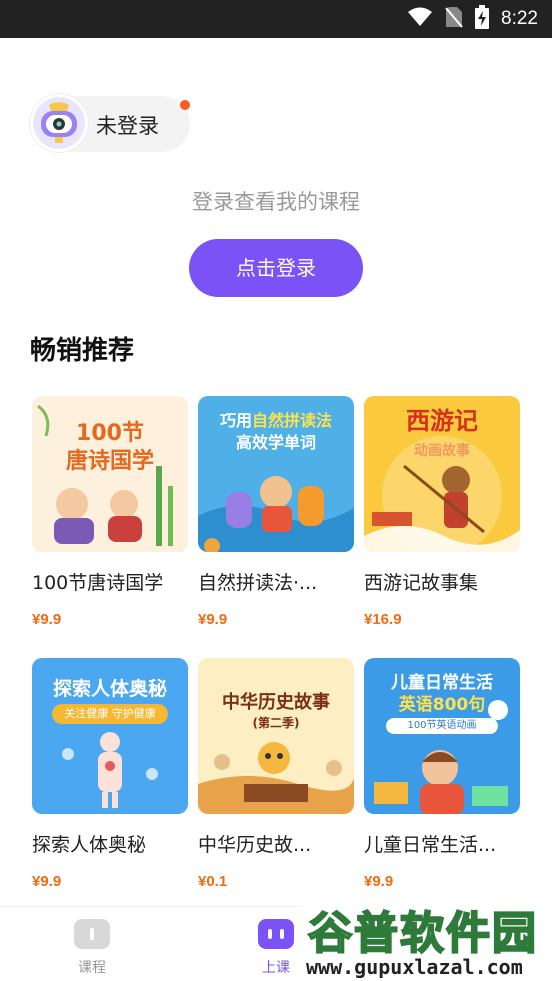 Image resolution: width=552 pixels, height=981 pixels. Describe the element at coordinates (276, 19) in the screenshot. I see `status-bar: 8:22` at that location.